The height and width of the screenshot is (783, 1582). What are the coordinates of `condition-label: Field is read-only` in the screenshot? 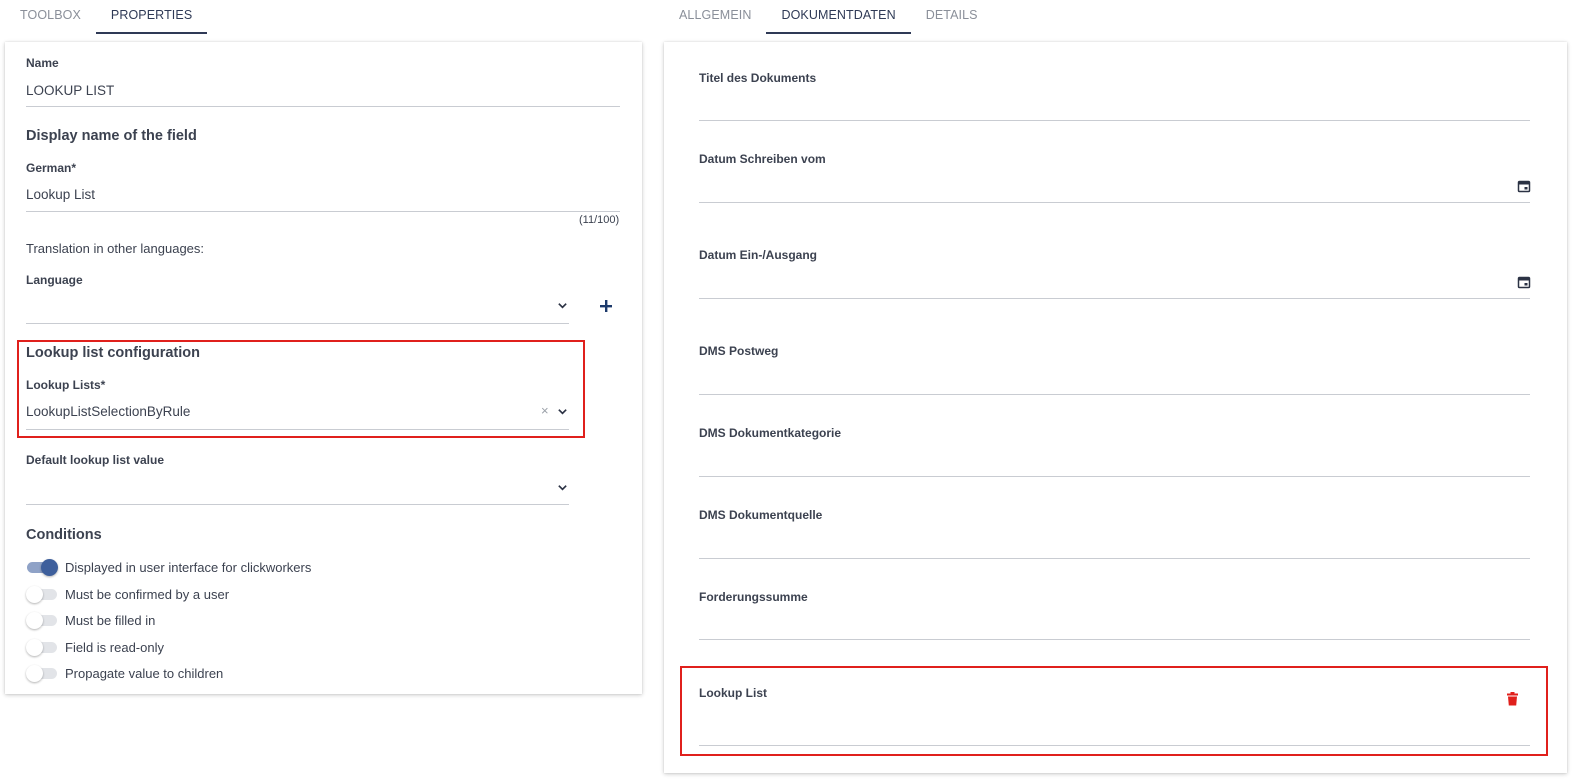 It's located at (114, 647).